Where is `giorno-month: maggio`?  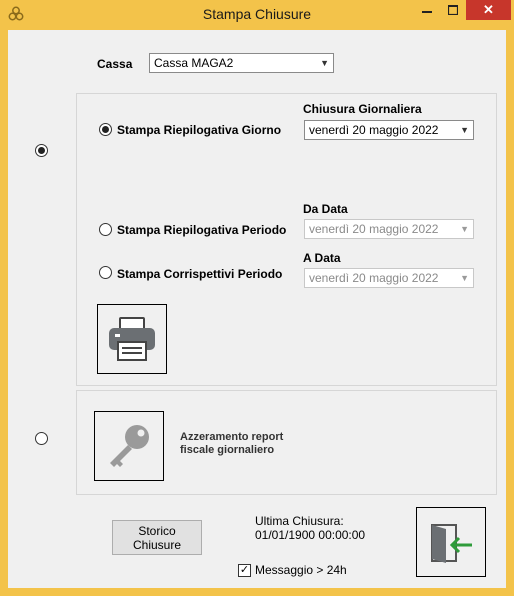 giorno-month: maggio is located at coordinates (389, 130).